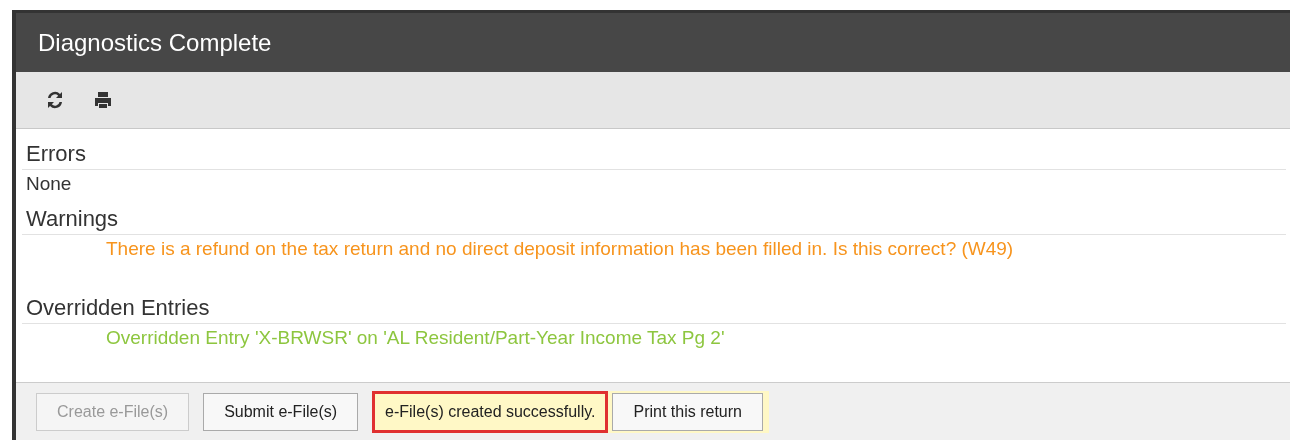 This screenshot has width=1292, height=440. I want to click on printer-icon, so click(103, 100).